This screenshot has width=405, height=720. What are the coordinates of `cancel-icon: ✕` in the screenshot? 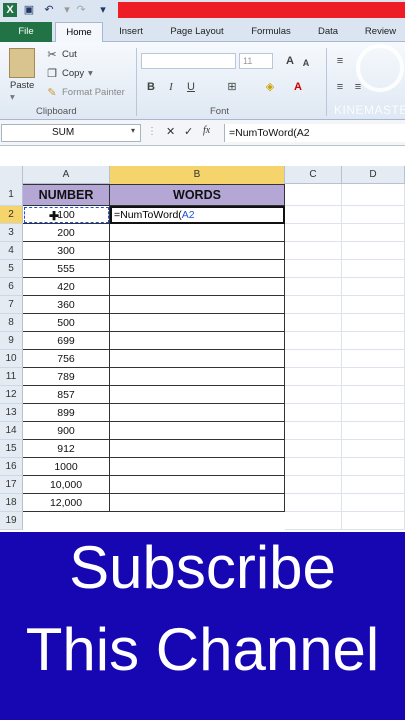 It's located at (170, 131).